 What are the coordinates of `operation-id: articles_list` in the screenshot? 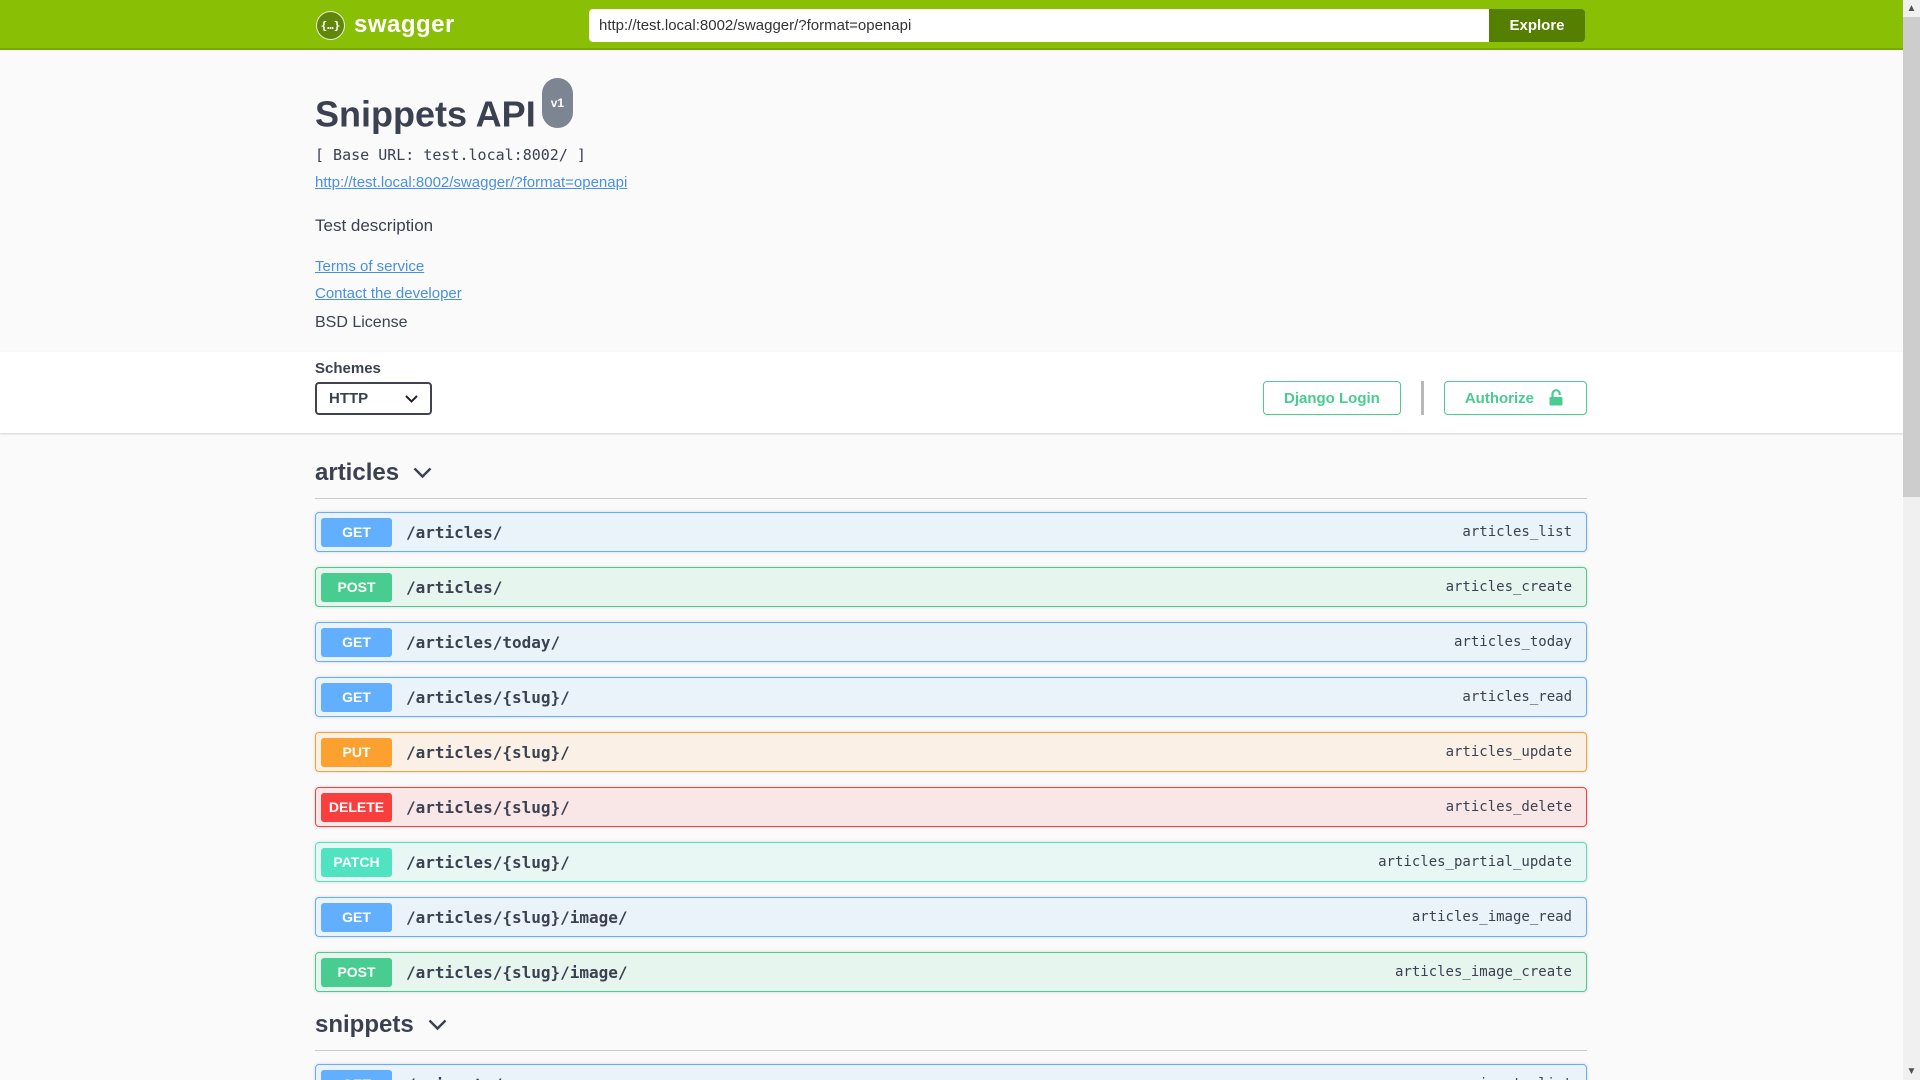 It's located at (1517, 532).